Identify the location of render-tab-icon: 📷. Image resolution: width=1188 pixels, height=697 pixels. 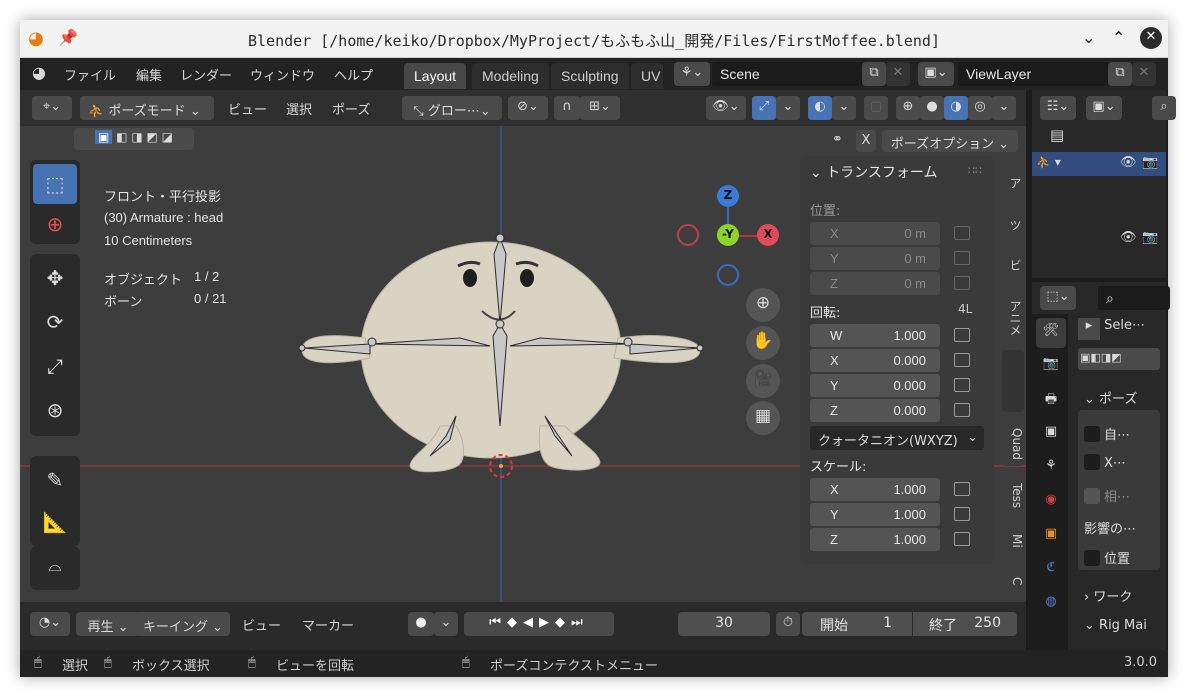
(1051, 370).